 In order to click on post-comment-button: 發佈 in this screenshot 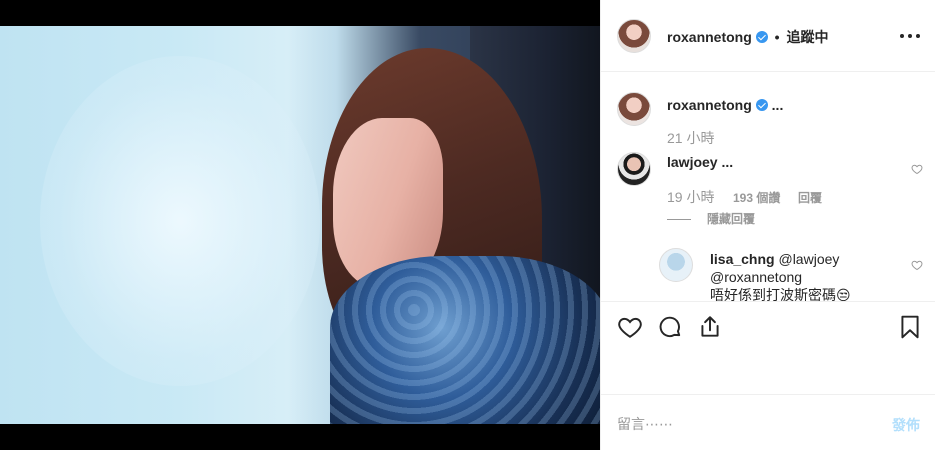, I will do `click(906, 425)`.